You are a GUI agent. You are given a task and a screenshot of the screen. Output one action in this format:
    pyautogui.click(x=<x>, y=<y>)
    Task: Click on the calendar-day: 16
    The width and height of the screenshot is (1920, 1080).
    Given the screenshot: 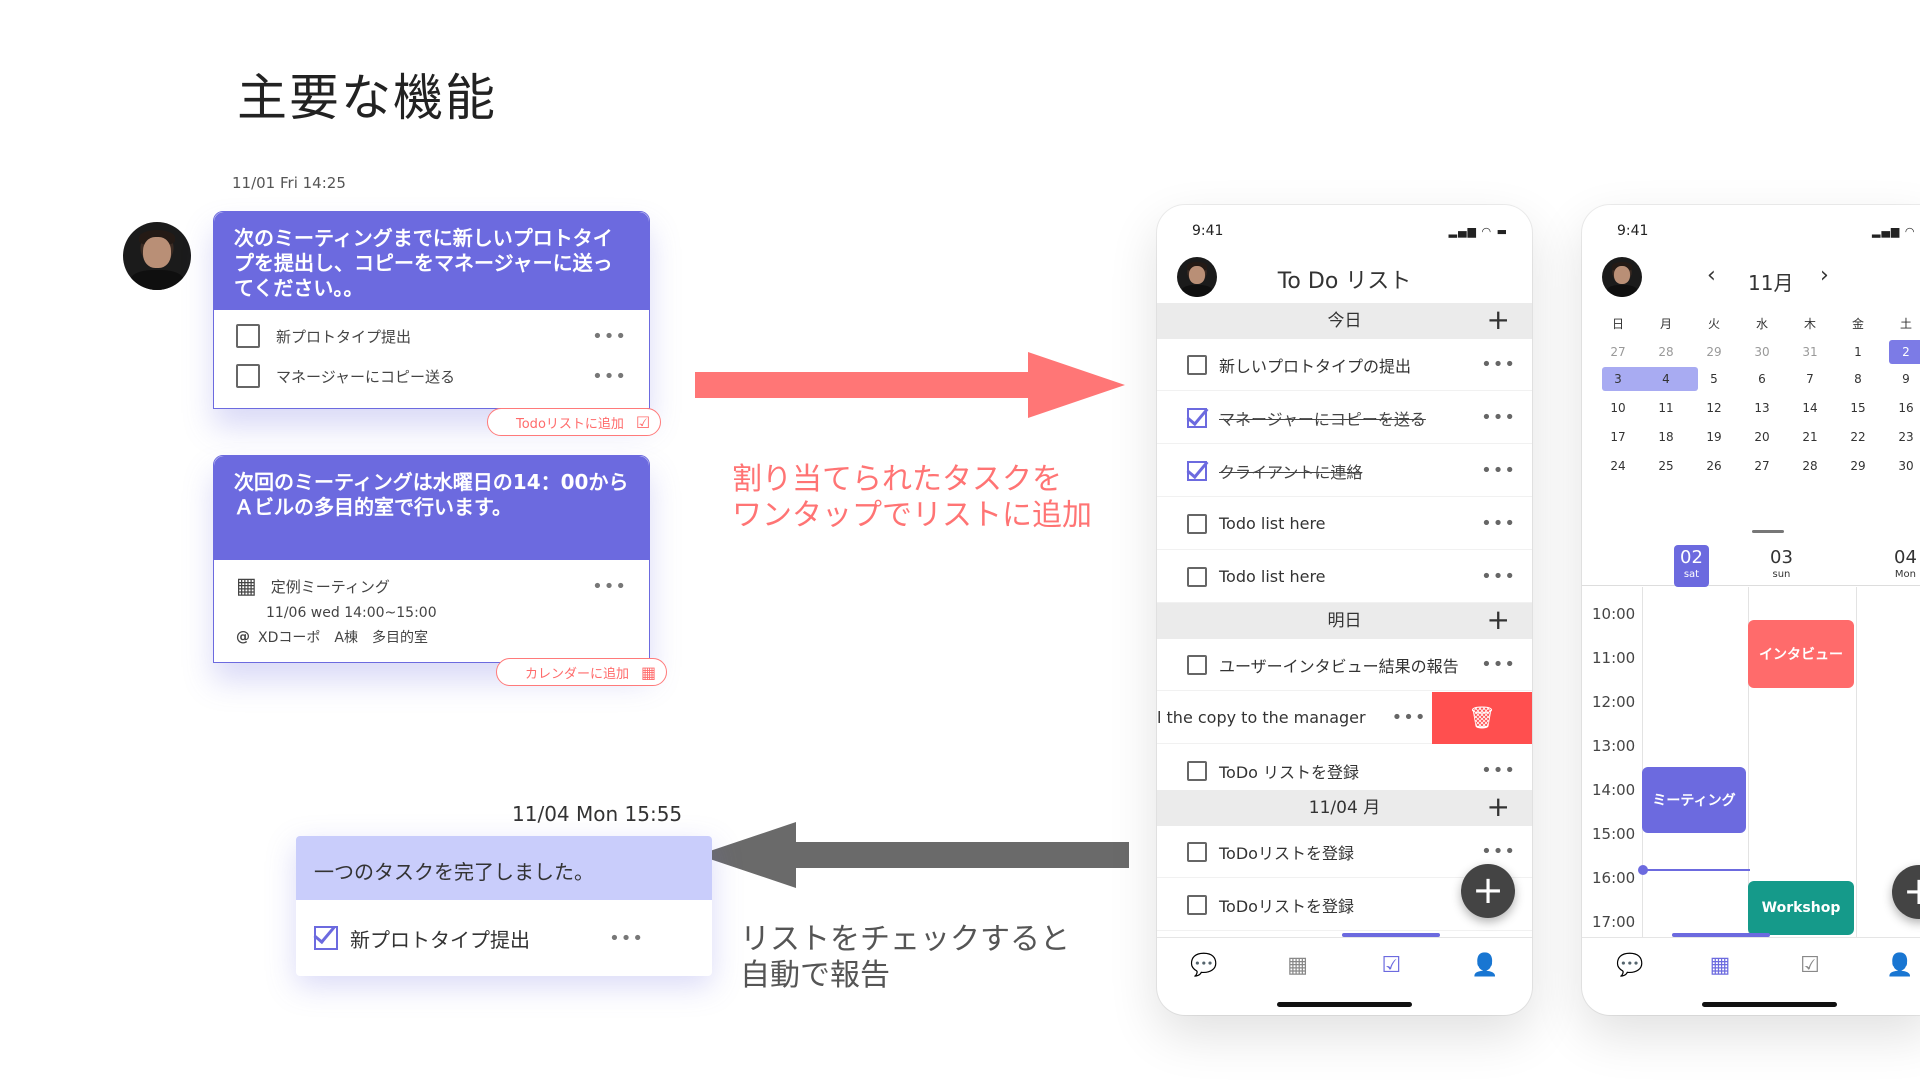 What is the action you would take?
    pyautogui.click(x=1901, y=408)
    